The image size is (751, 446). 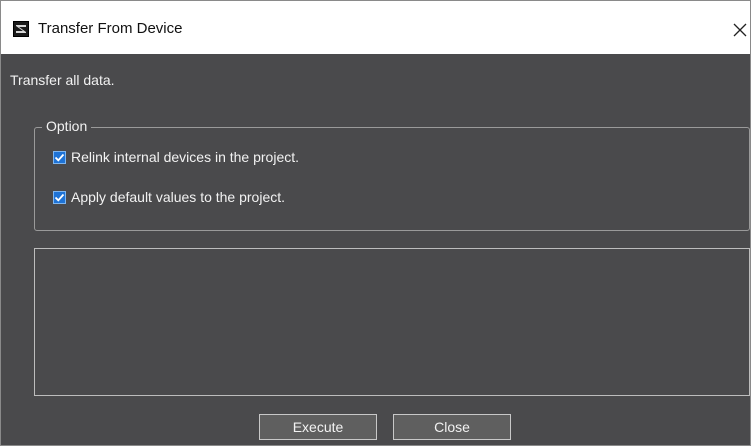 I want to click on relink-devices-label: Relink internal devices in the project., so click(x=185, y=157).